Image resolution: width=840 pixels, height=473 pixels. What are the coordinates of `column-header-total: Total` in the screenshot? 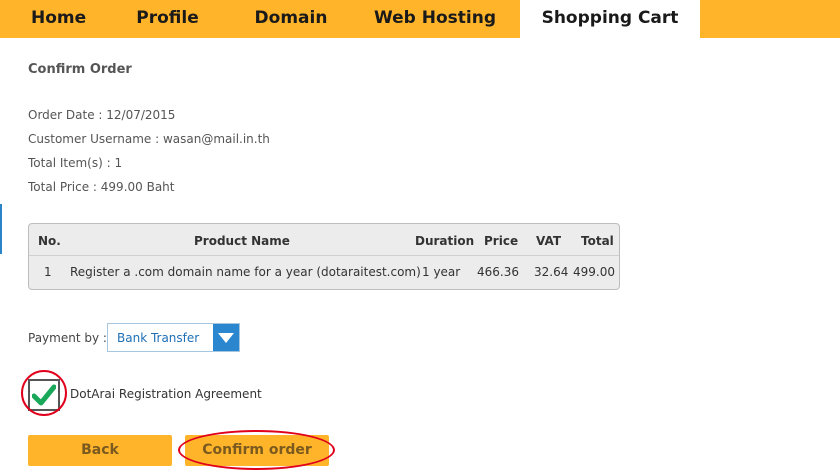 It's located at (597, 241).